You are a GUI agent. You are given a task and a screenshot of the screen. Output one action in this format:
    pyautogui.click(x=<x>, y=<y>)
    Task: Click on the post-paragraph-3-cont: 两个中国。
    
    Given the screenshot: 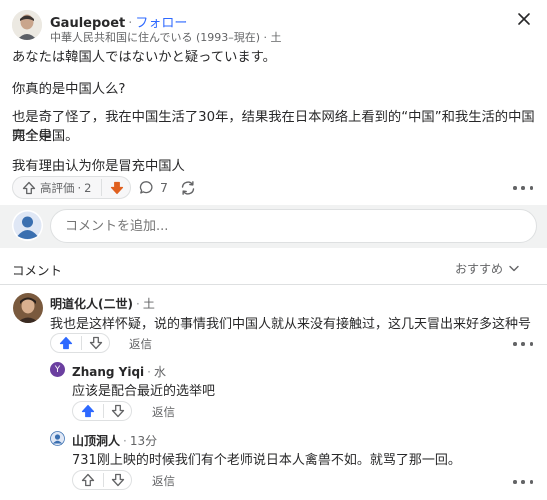 What is the action you would take?
    pyautogui.click(x=45, y=136)
    